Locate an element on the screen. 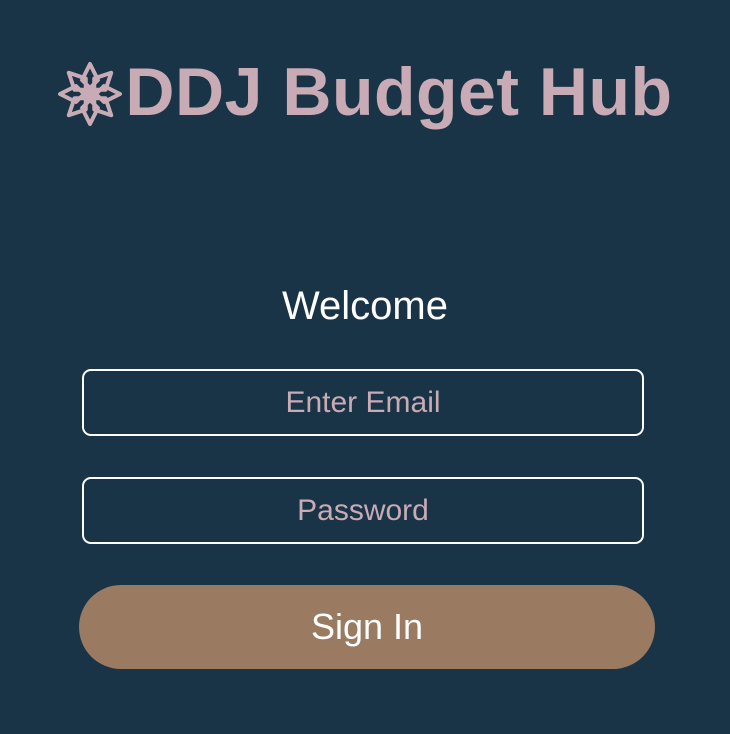  sign-in-button: Sign In is located at coordinates (367, 627).